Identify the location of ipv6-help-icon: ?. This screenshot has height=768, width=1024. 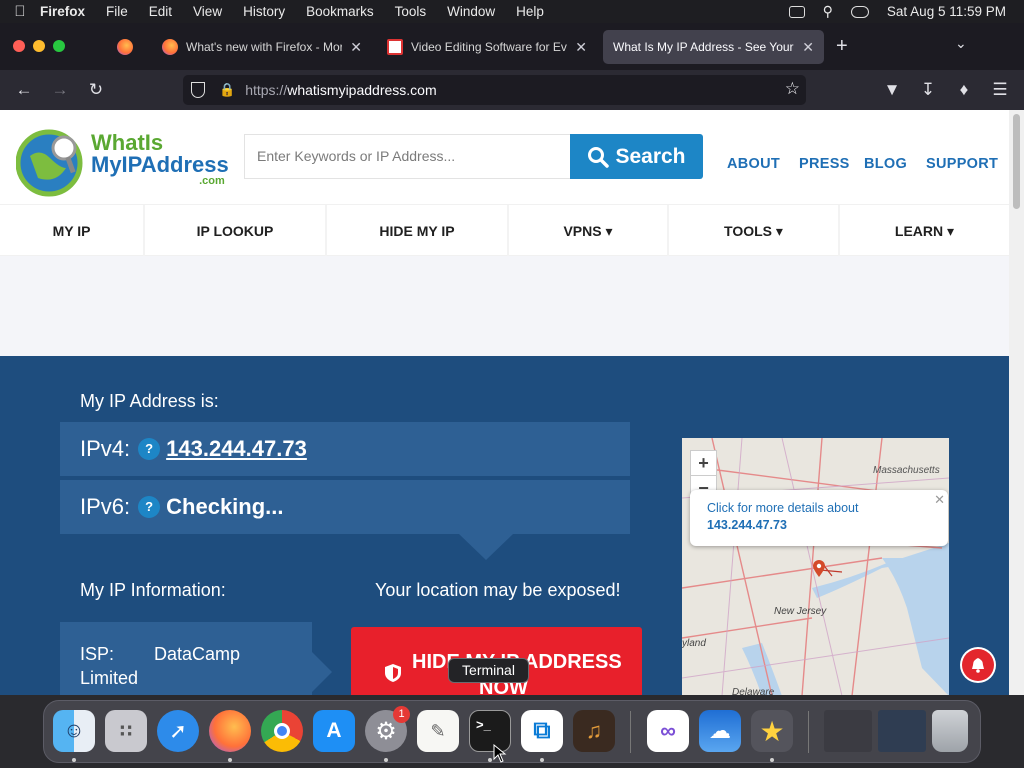
(149, 507).